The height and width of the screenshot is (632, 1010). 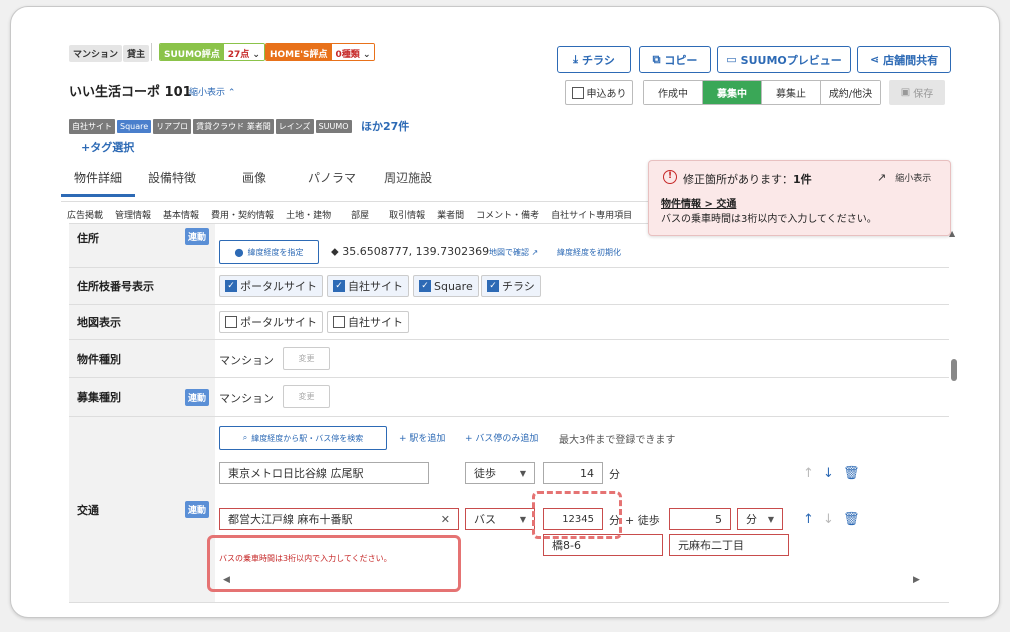 I want to click on monitor-icon: ▭, so click(x=731, y=59).